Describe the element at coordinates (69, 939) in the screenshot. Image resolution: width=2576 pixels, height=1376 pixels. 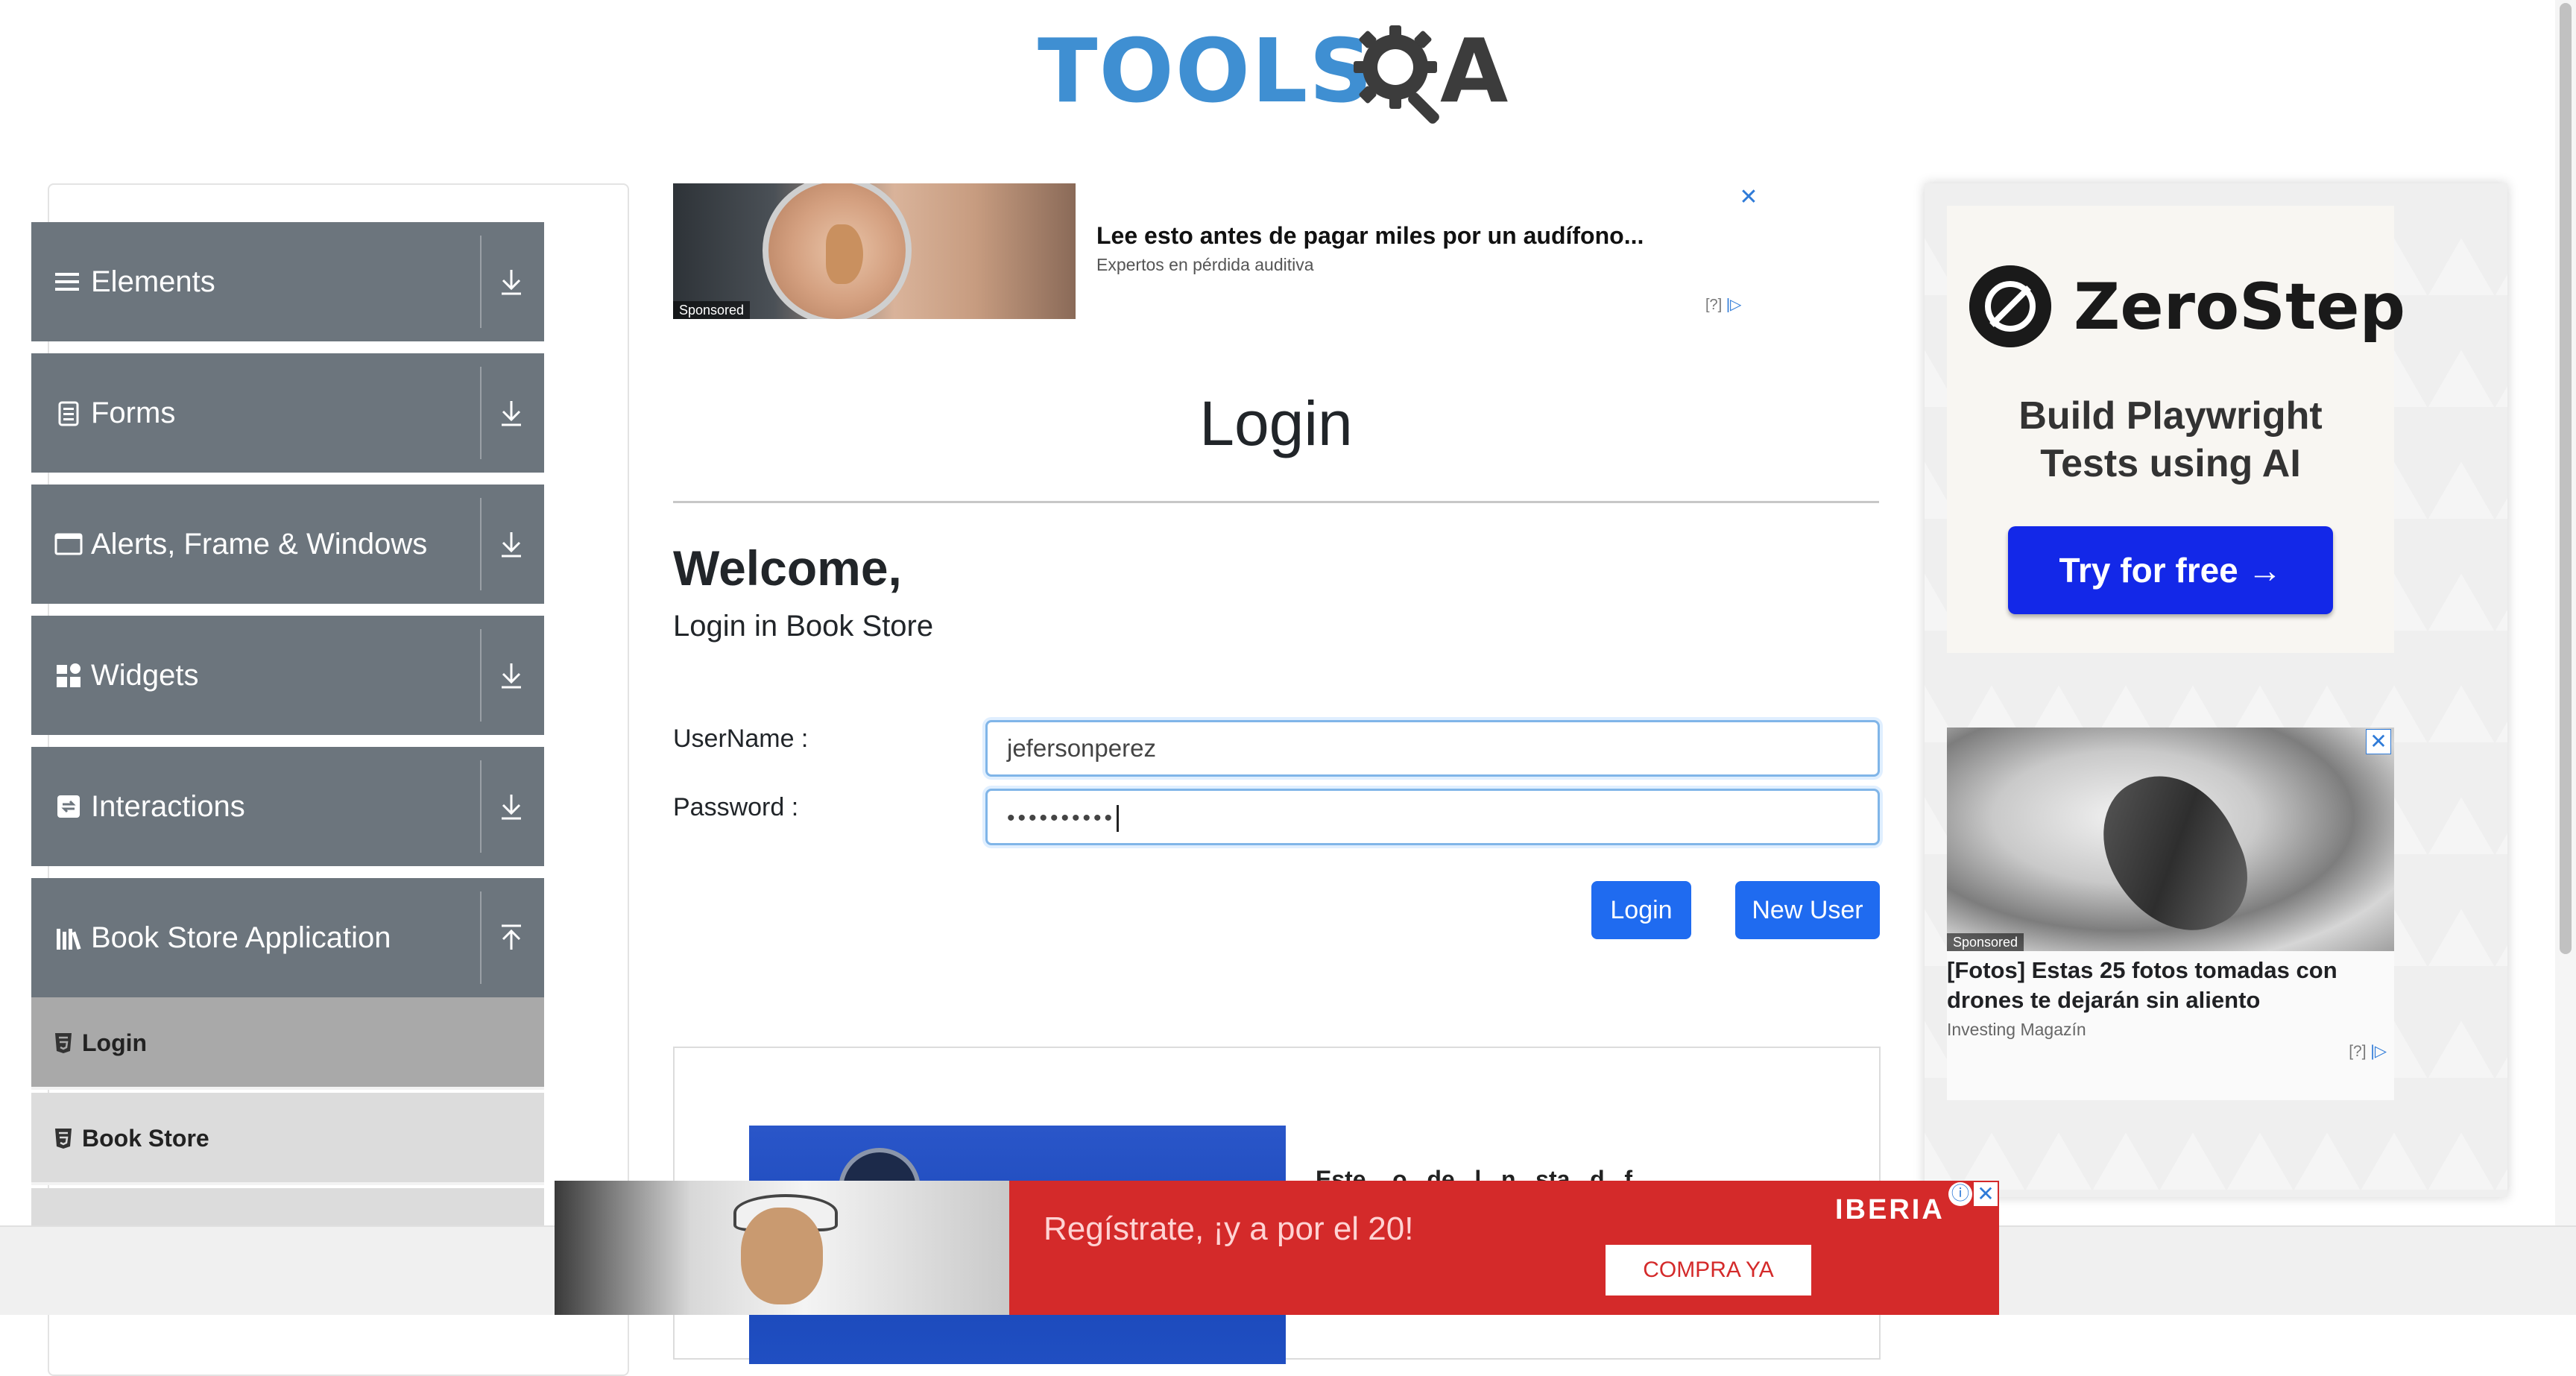
I see `books-icon` at that location.